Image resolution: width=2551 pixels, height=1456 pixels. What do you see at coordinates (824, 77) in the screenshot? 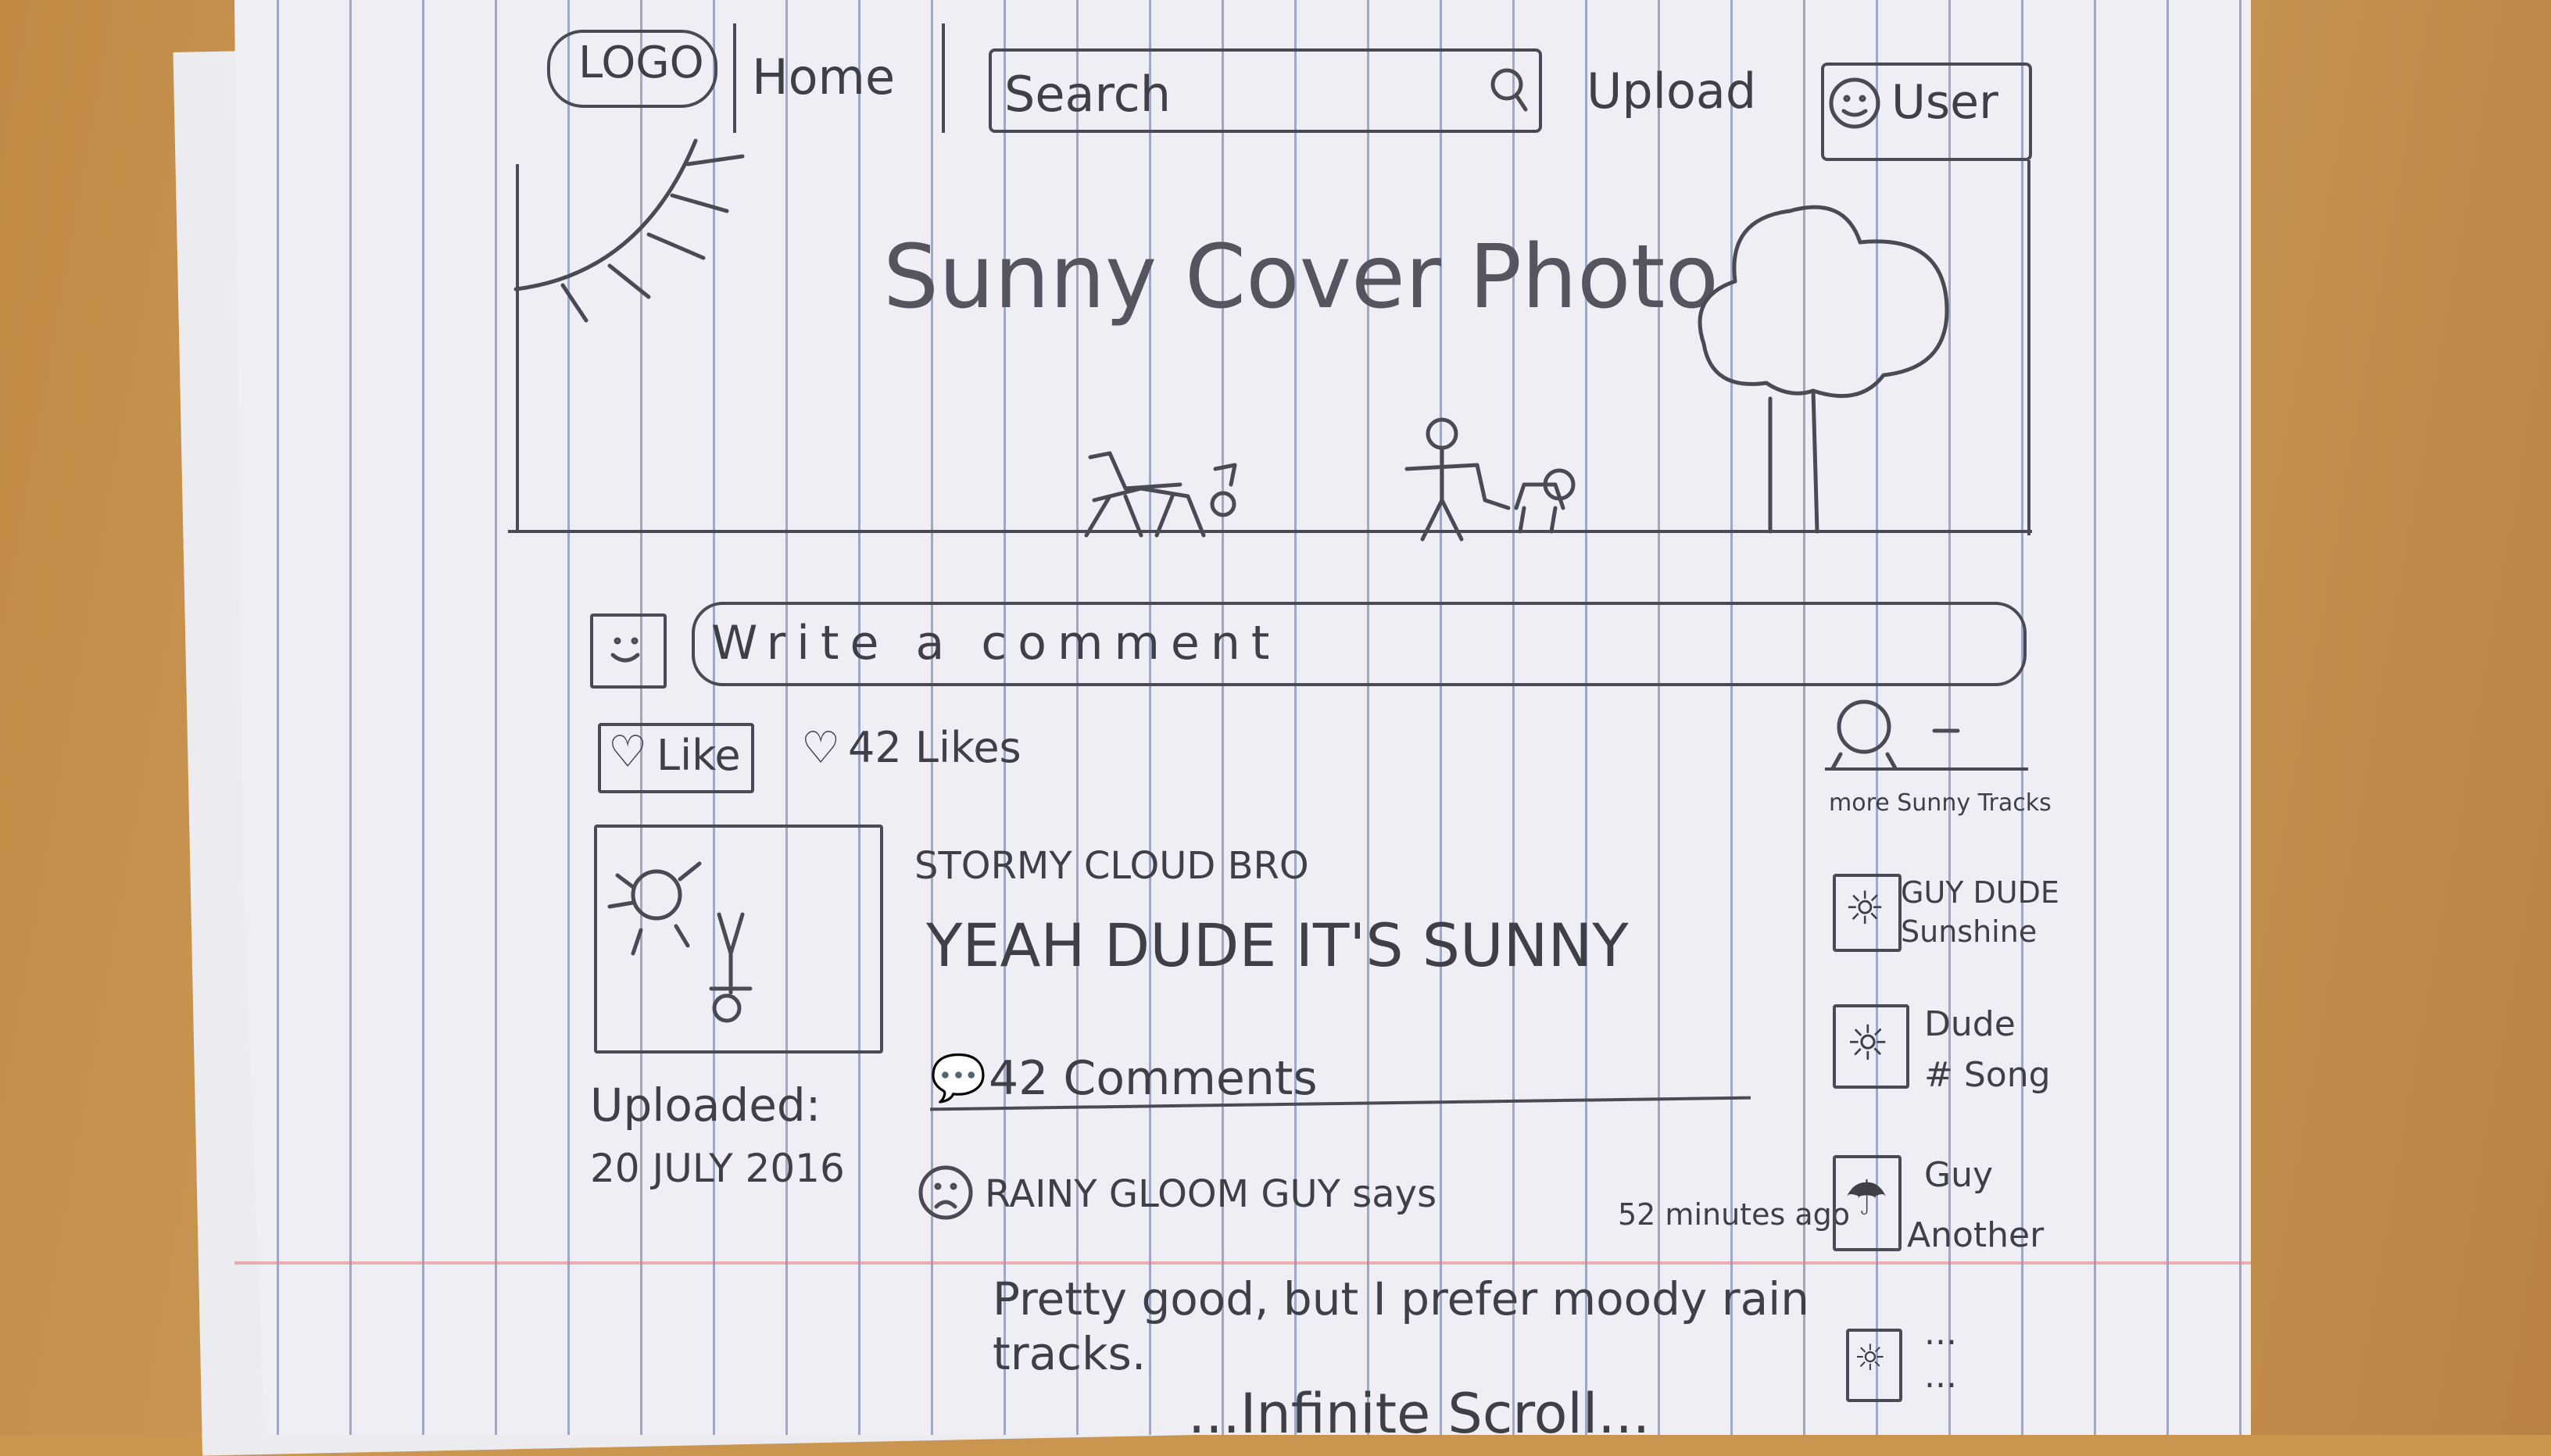
I see `nav-home-link: Home` at bounding box center [824, 77].